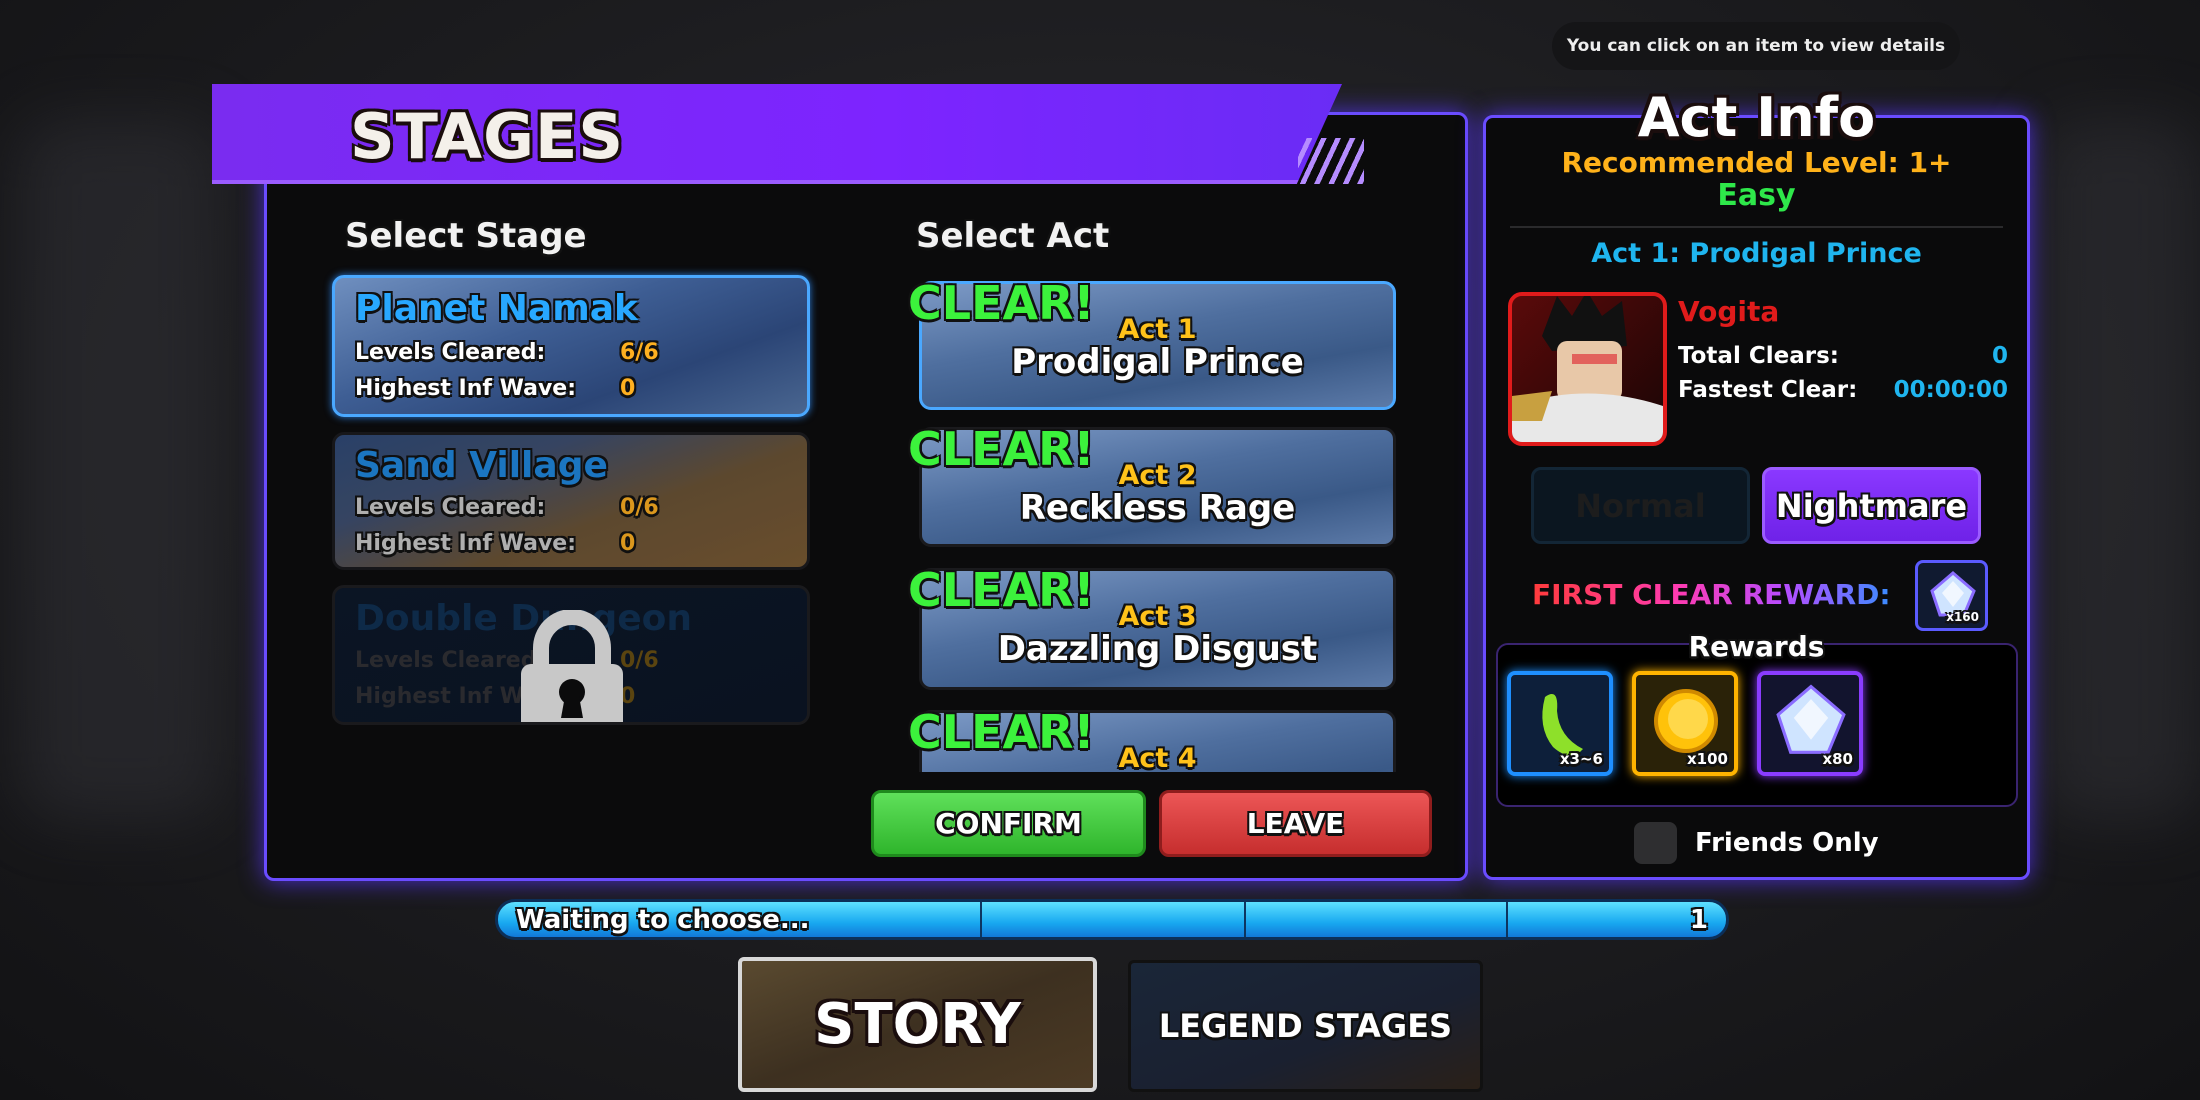 The width and height of the screenshot is (2200, 1100). What do you see at coordinates (1655, 843) in the screenshot?
I see `friends-only-checkbox` at bounding box center [1655, 843].